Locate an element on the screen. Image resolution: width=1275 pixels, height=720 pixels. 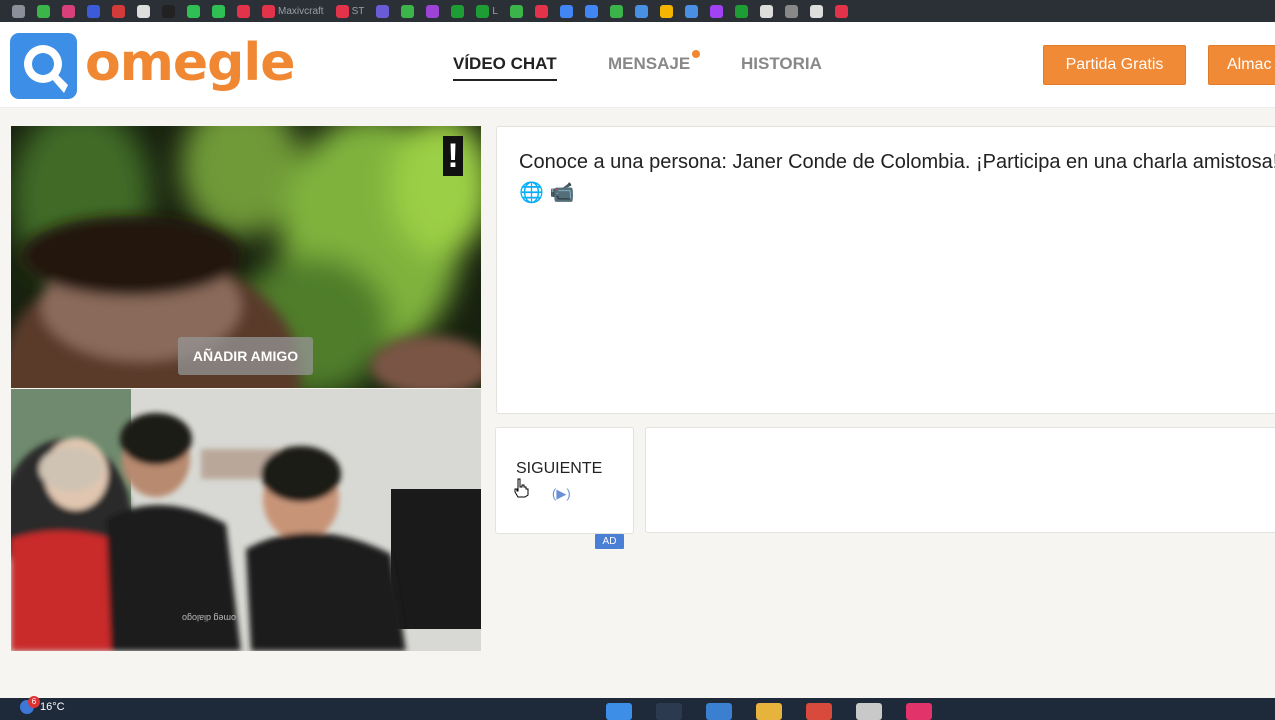
bookmark-label: L is located at coordinates (495, 11).